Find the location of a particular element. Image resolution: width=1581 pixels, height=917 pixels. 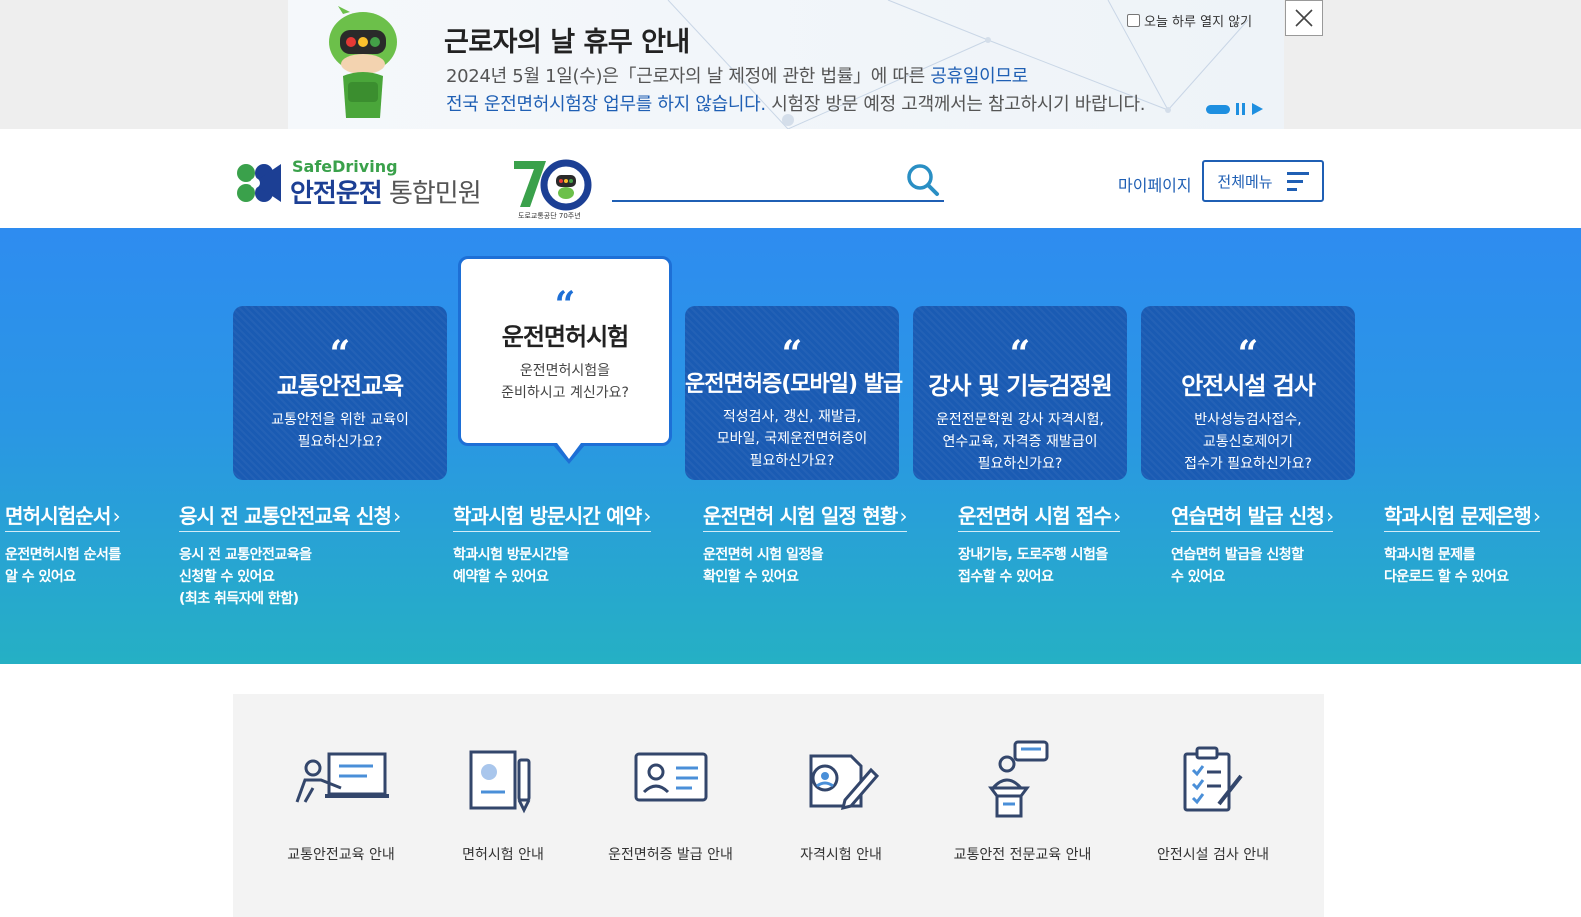

quick-link-title: 연습면허 발급 신청 is located at coordinates (1248, 516).